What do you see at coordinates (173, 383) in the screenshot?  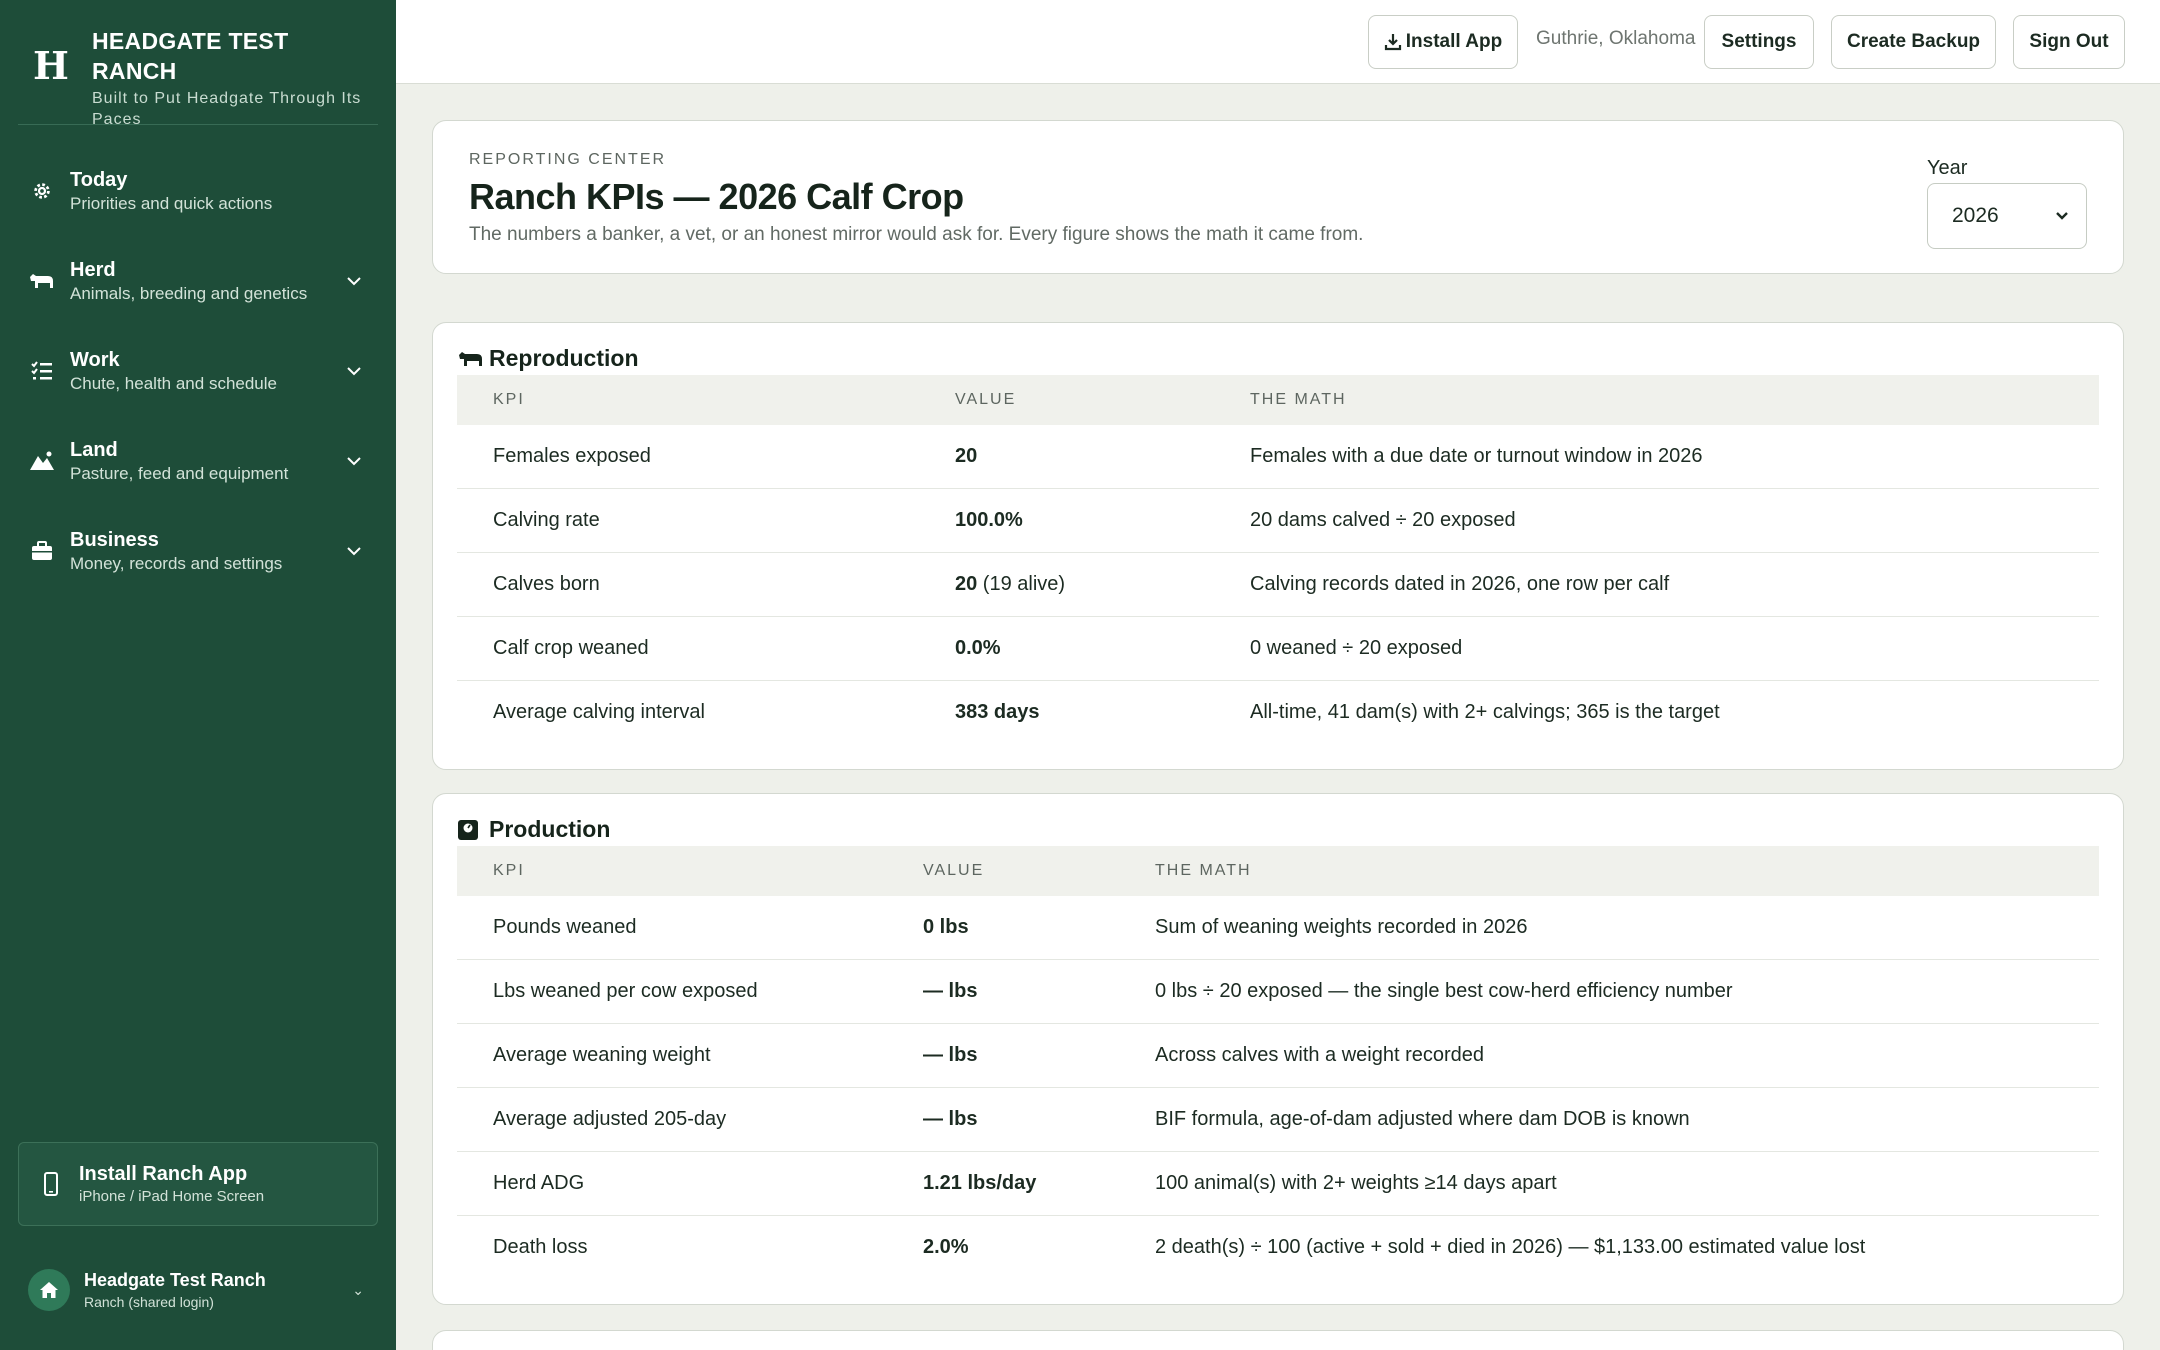 I see `sidebar-item-sub: Chute, health and schedule` at bounding box center [173, 383].